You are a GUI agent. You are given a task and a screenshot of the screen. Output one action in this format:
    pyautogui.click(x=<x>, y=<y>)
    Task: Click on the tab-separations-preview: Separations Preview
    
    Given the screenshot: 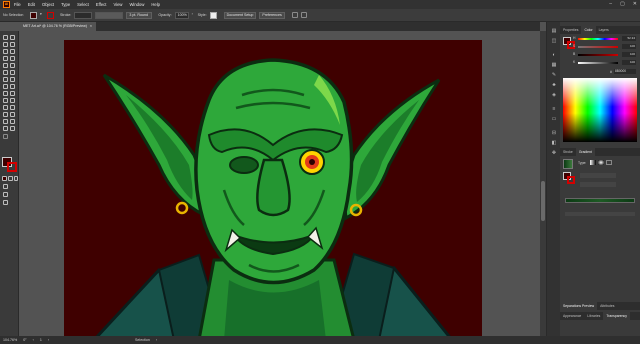 What is the action you would take?
    pyautogui.click(x=579, y=306)
    